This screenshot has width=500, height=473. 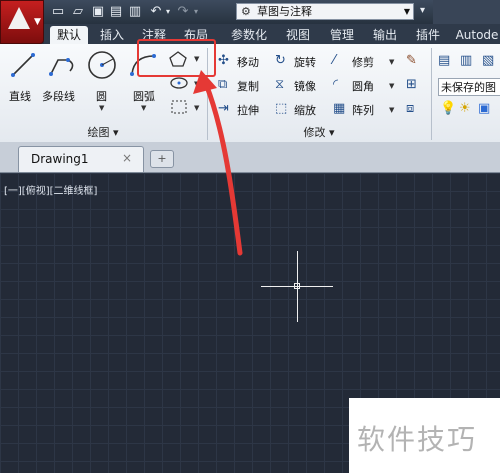 What do you see at coordinates (179, 107) in the screenshot?
I see `hatch-tool-icon` at bounding box center [179, 107].